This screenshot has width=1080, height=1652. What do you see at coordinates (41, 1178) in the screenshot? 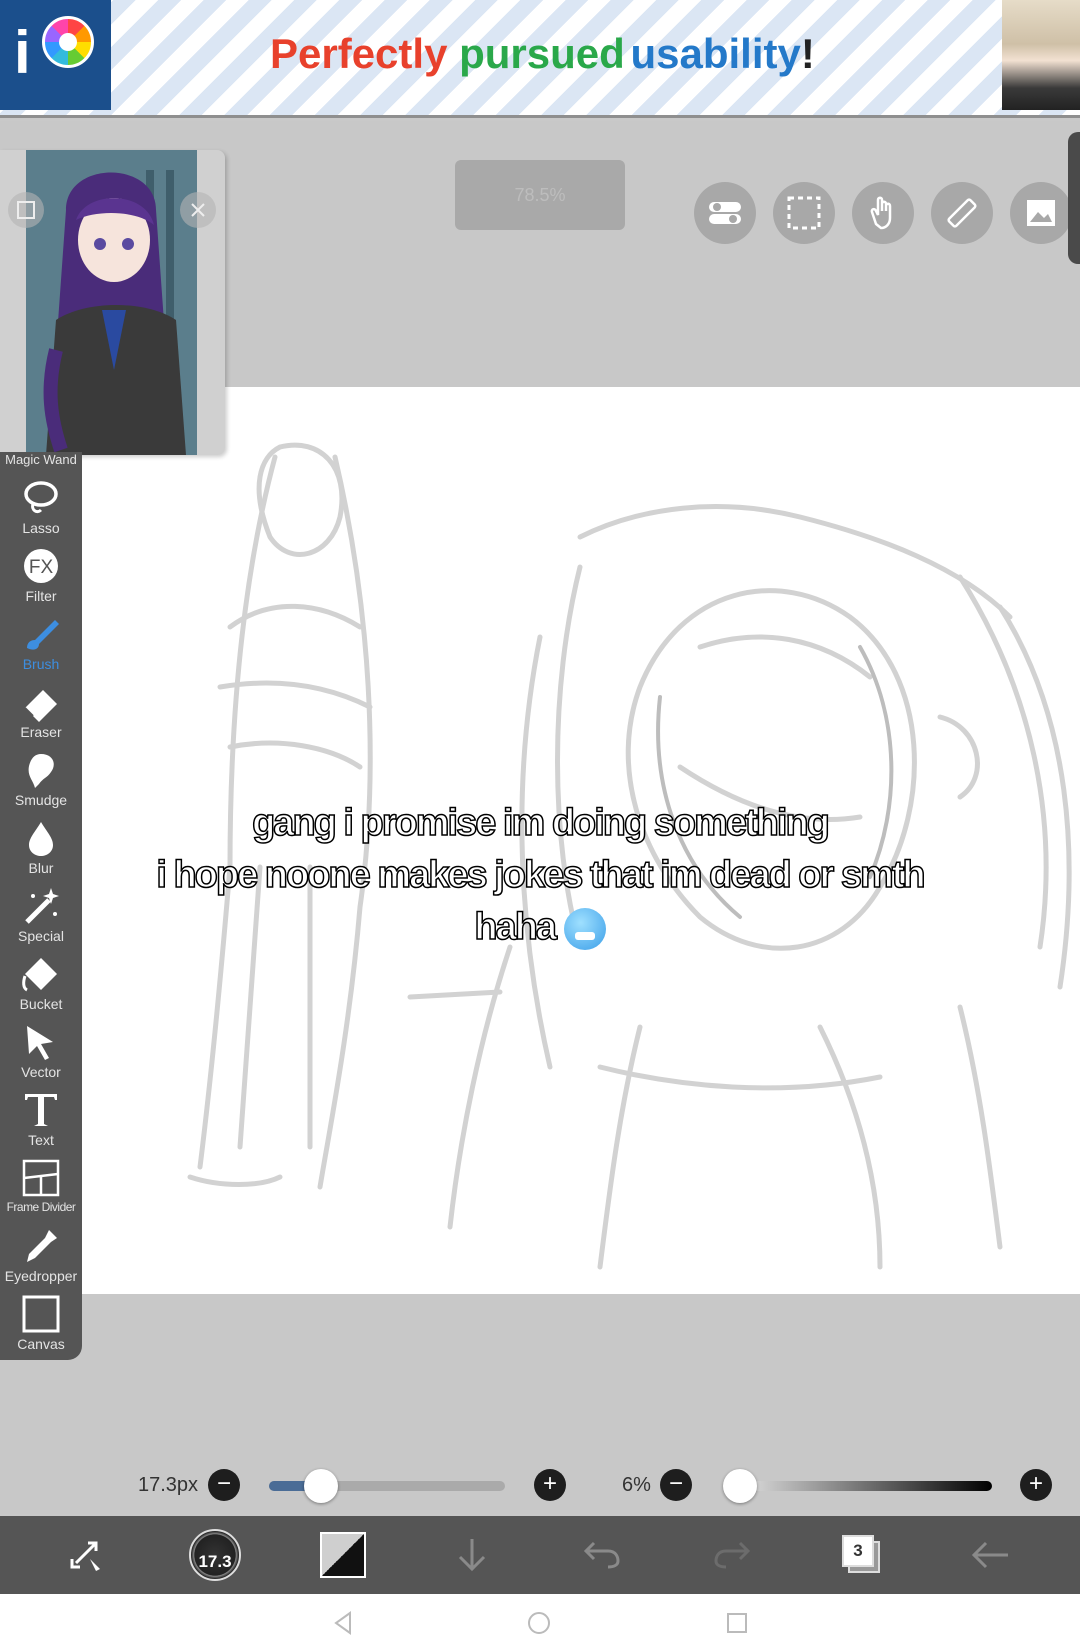
I see `frame-divider-icon` at bounding box center [41, 1178].